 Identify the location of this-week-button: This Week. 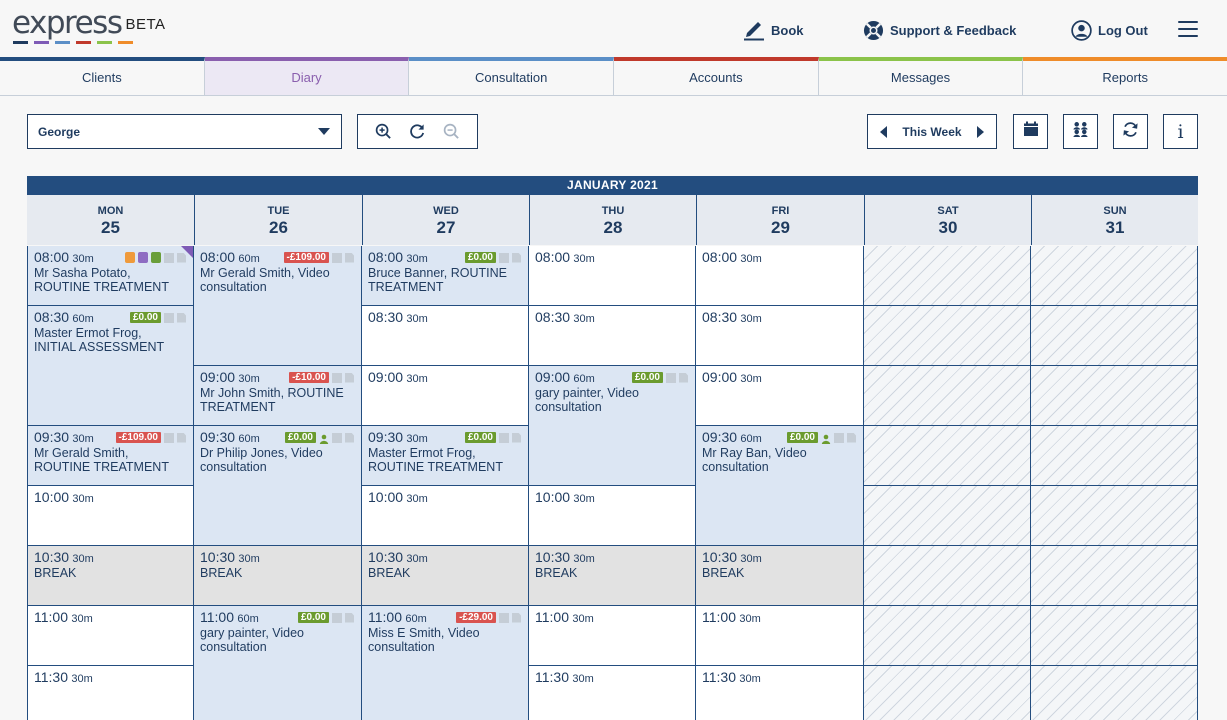
(931, 132).